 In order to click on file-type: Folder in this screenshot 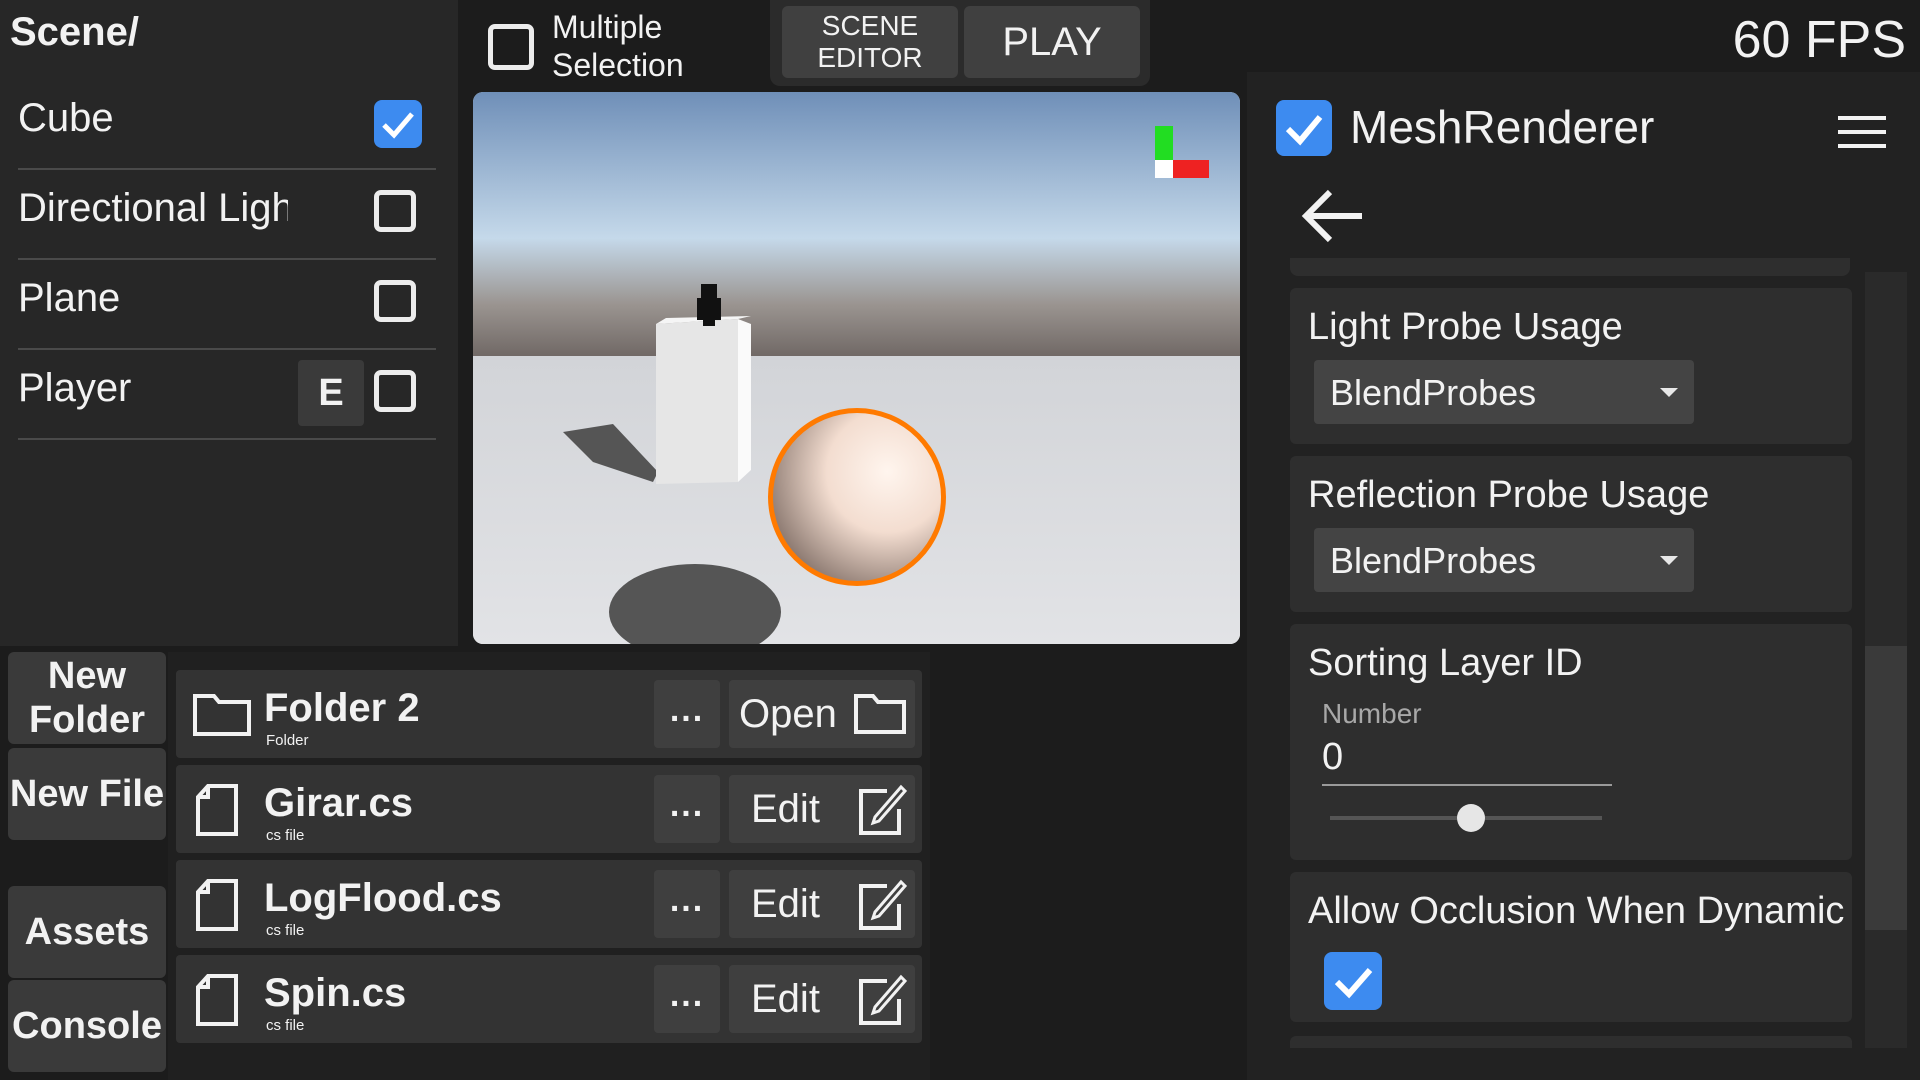, I will do `click(287, 740)`.